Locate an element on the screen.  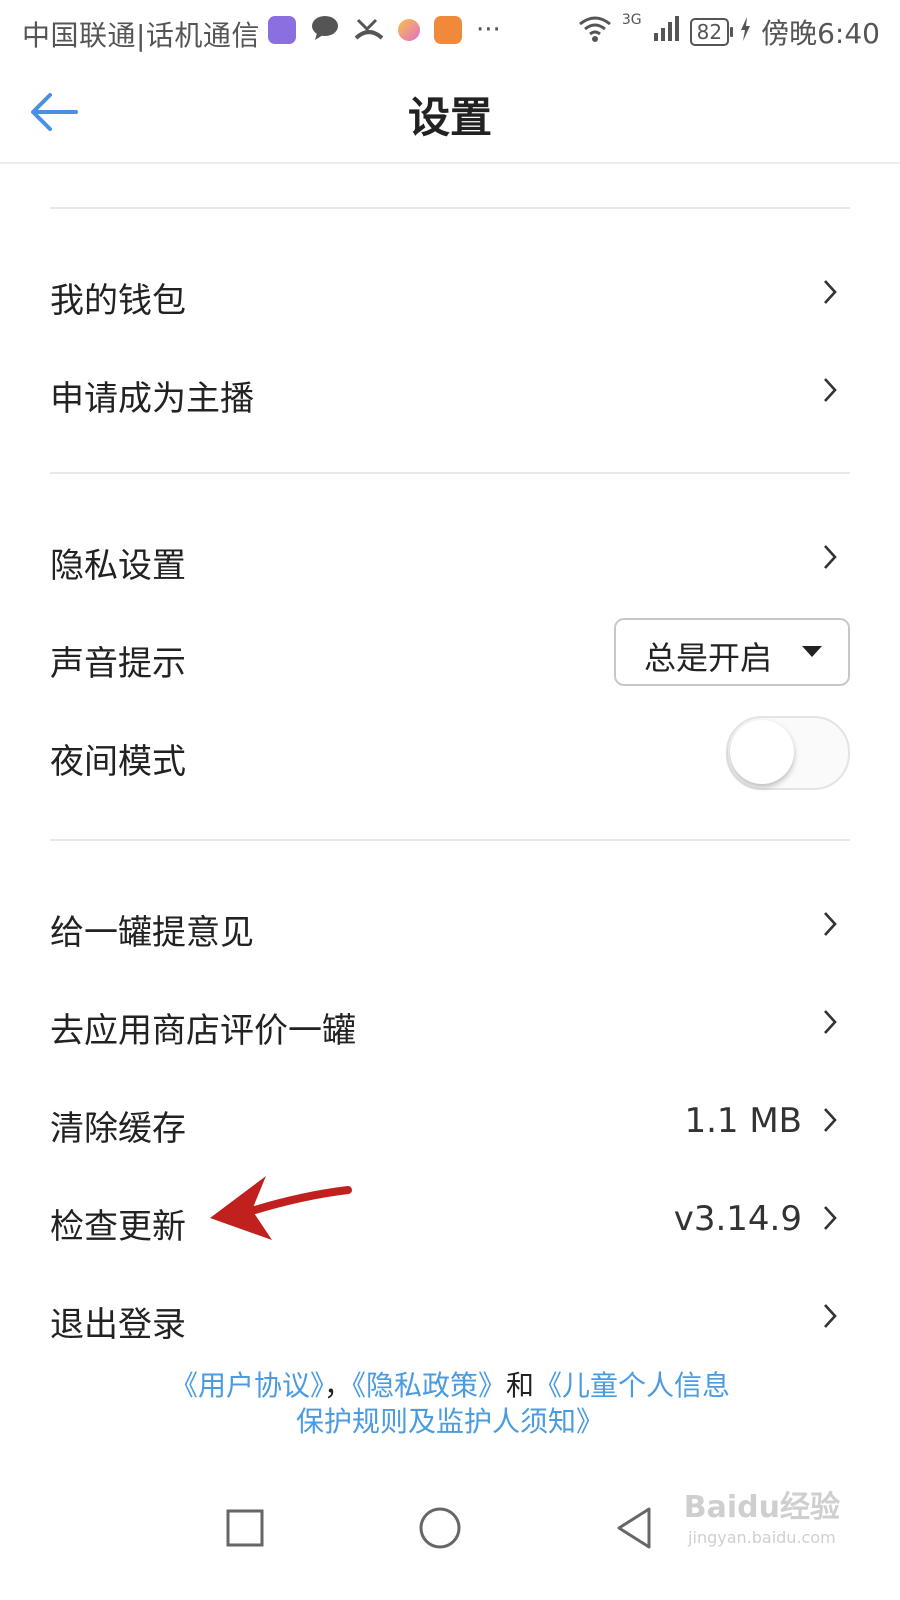
clear-cache-row: 清除缓存 1.1 MB is located at coordinates (450, 1122).